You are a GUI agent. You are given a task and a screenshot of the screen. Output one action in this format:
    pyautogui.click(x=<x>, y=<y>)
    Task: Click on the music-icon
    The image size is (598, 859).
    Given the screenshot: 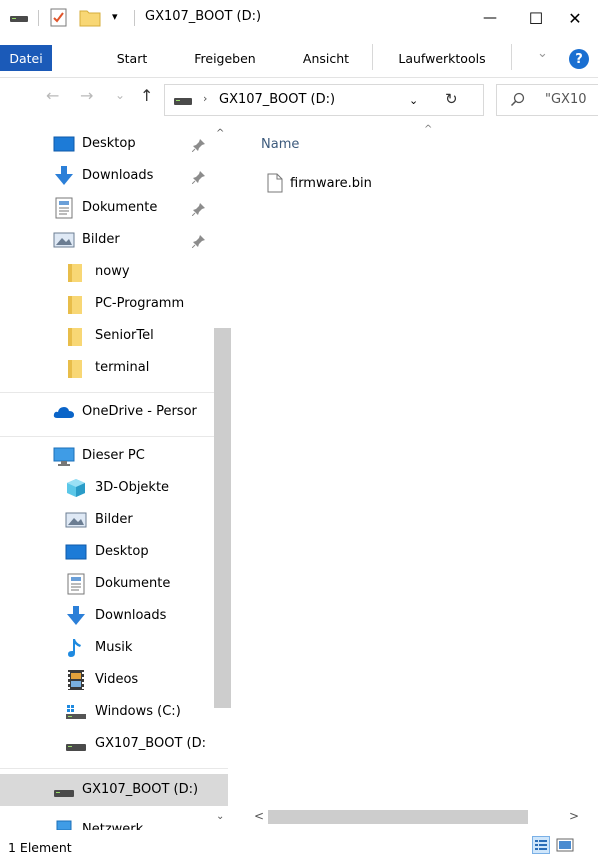 What is the action you would take?
    pyautogui.click(x=74, y=648)
    